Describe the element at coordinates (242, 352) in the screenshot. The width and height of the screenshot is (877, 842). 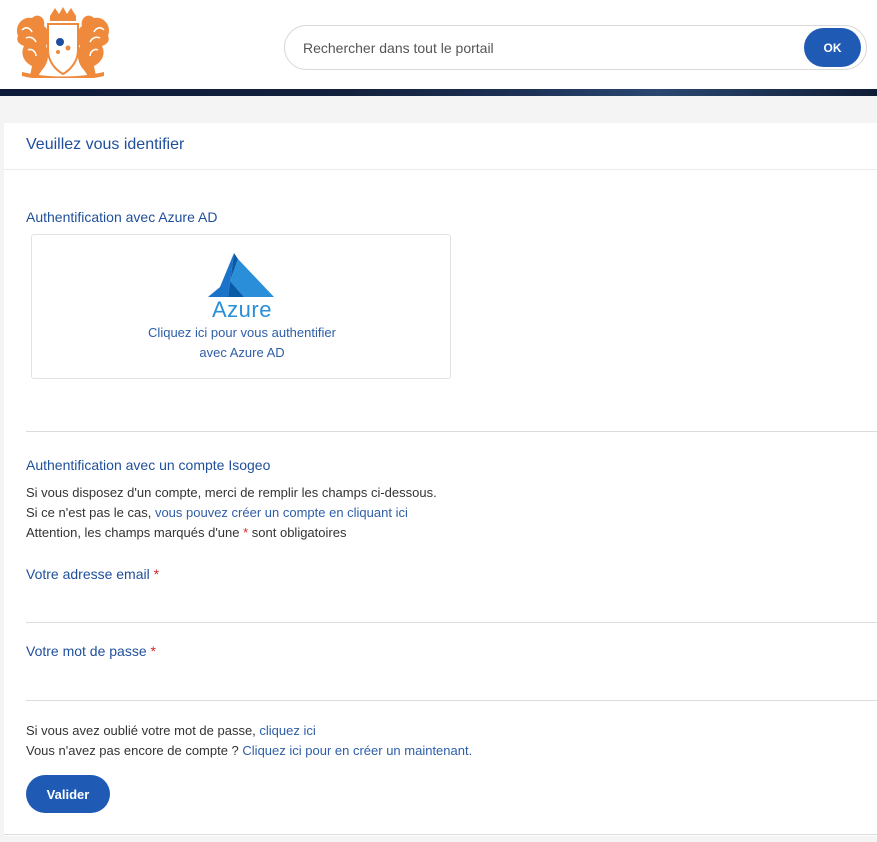
I see `azure-login-link-line2: avec Azure AD` at that location.